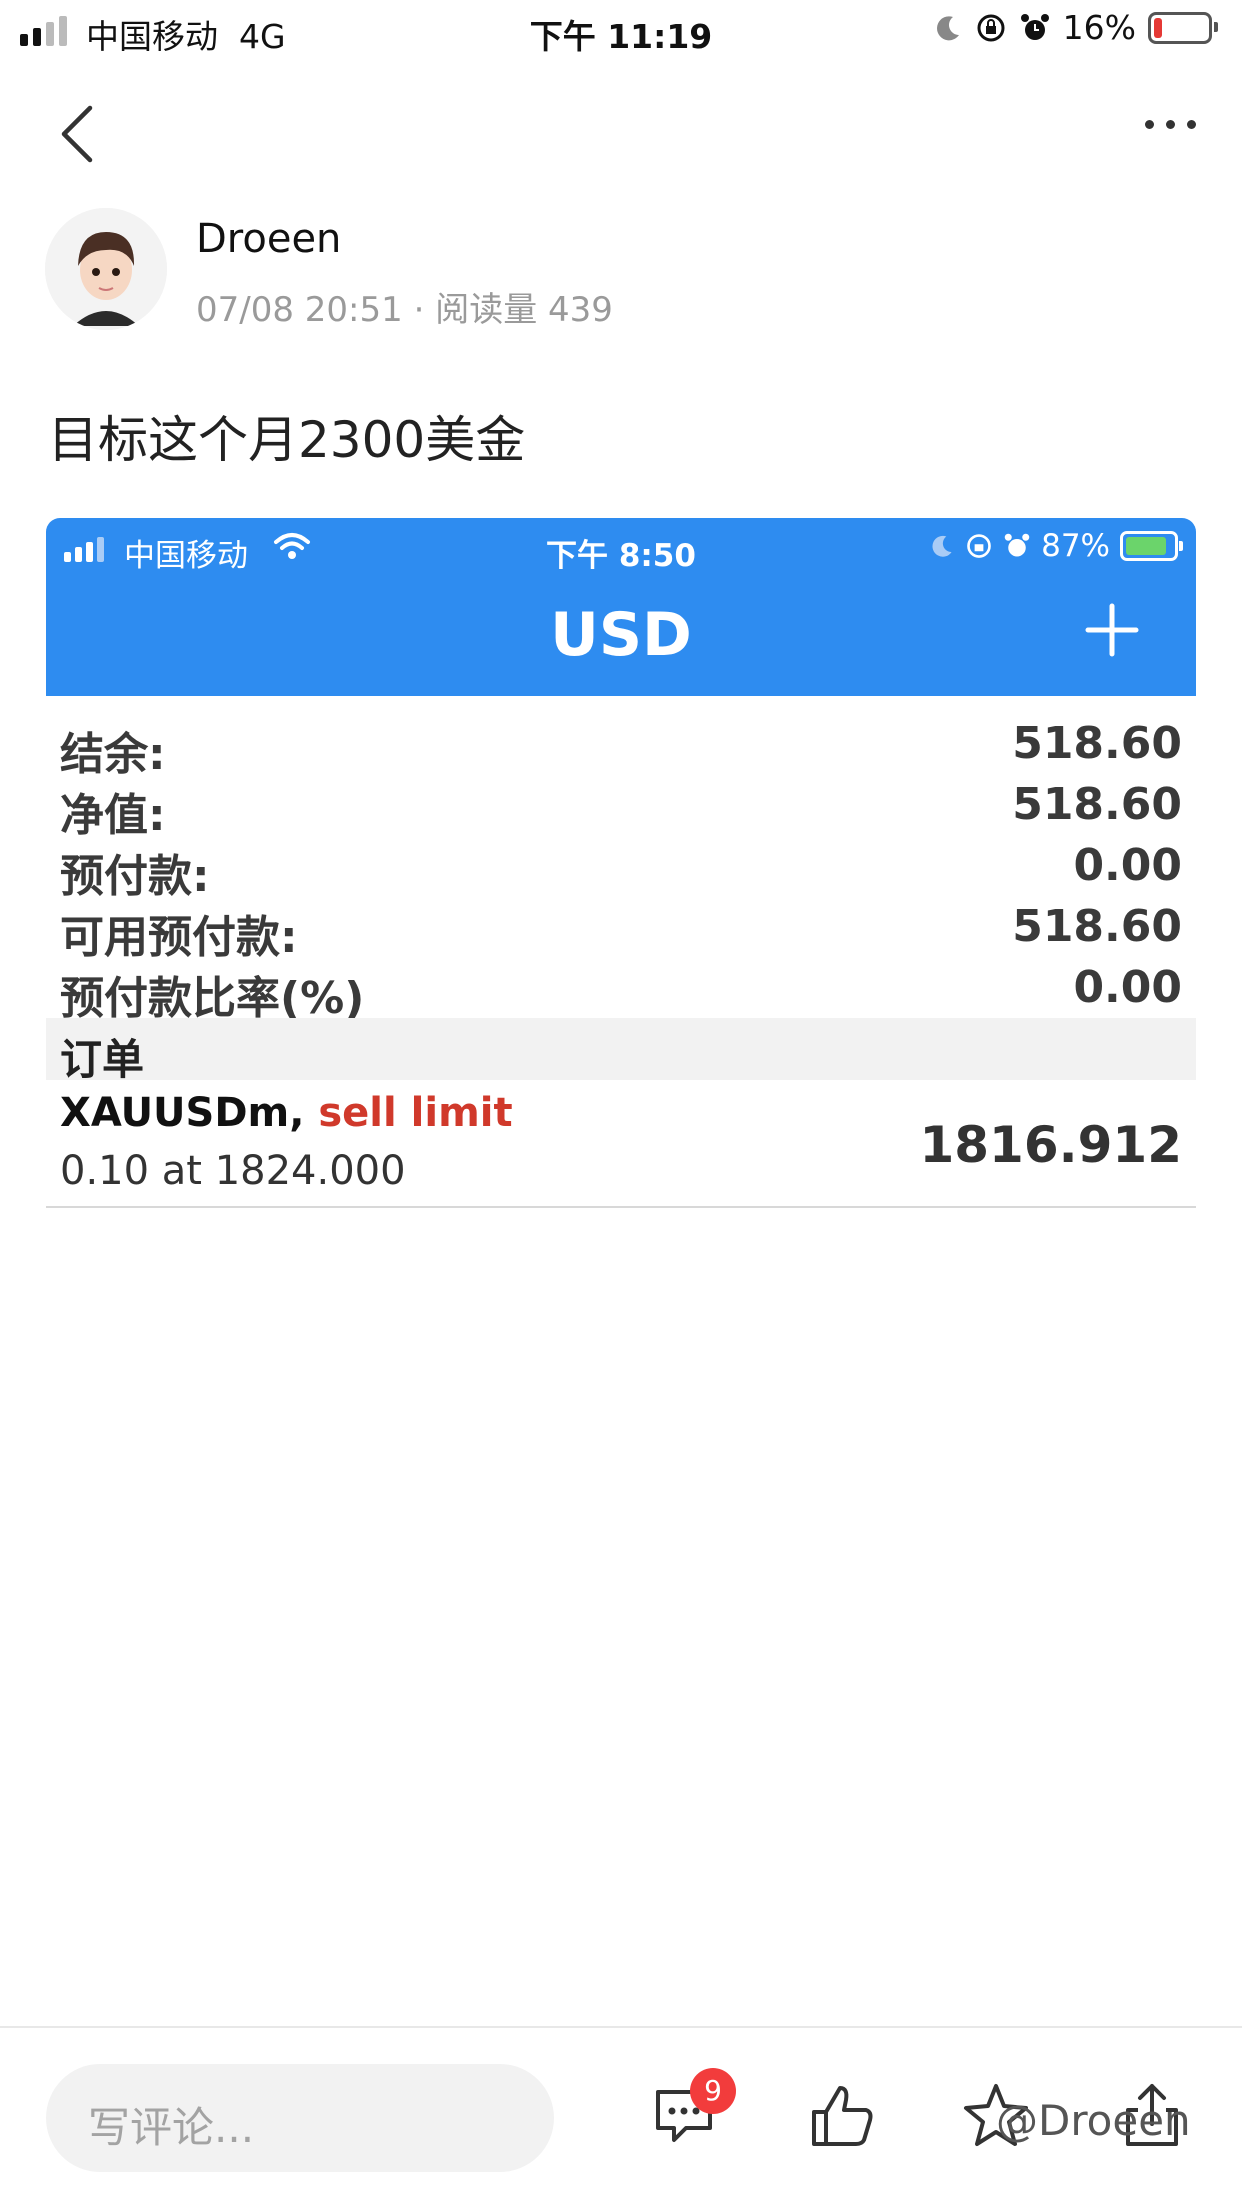  I want to click on comment-count-badge: 9, so click(713, 2091).